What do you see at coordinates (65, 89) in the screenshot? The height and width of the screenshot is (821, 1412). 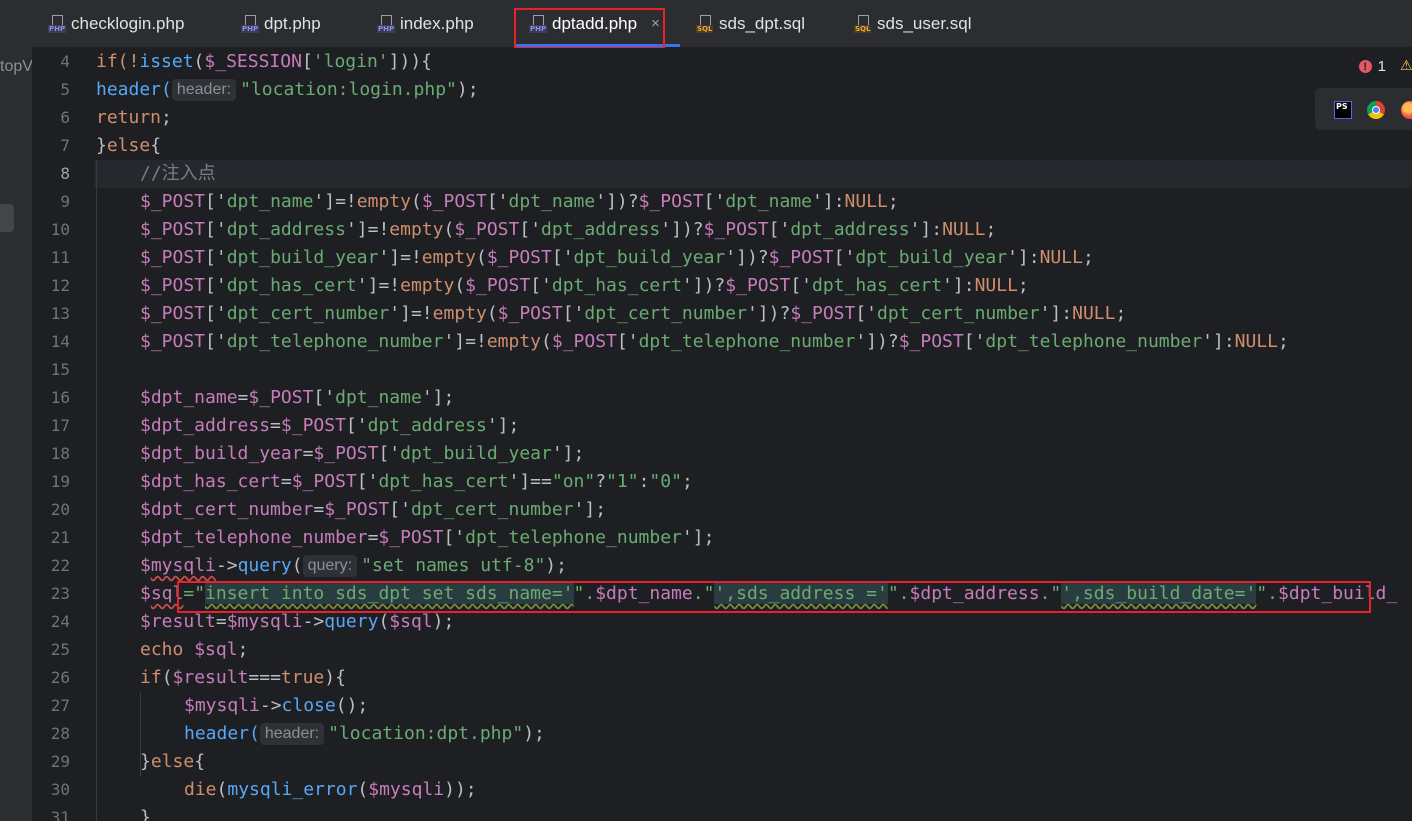 I see `line-number: 5` at bounding box center [65, 89].